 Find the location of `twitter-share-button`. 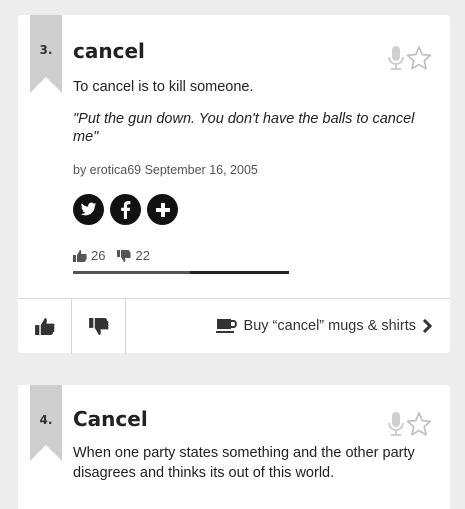

twitter-share-button is located at coordinates (88, 209).